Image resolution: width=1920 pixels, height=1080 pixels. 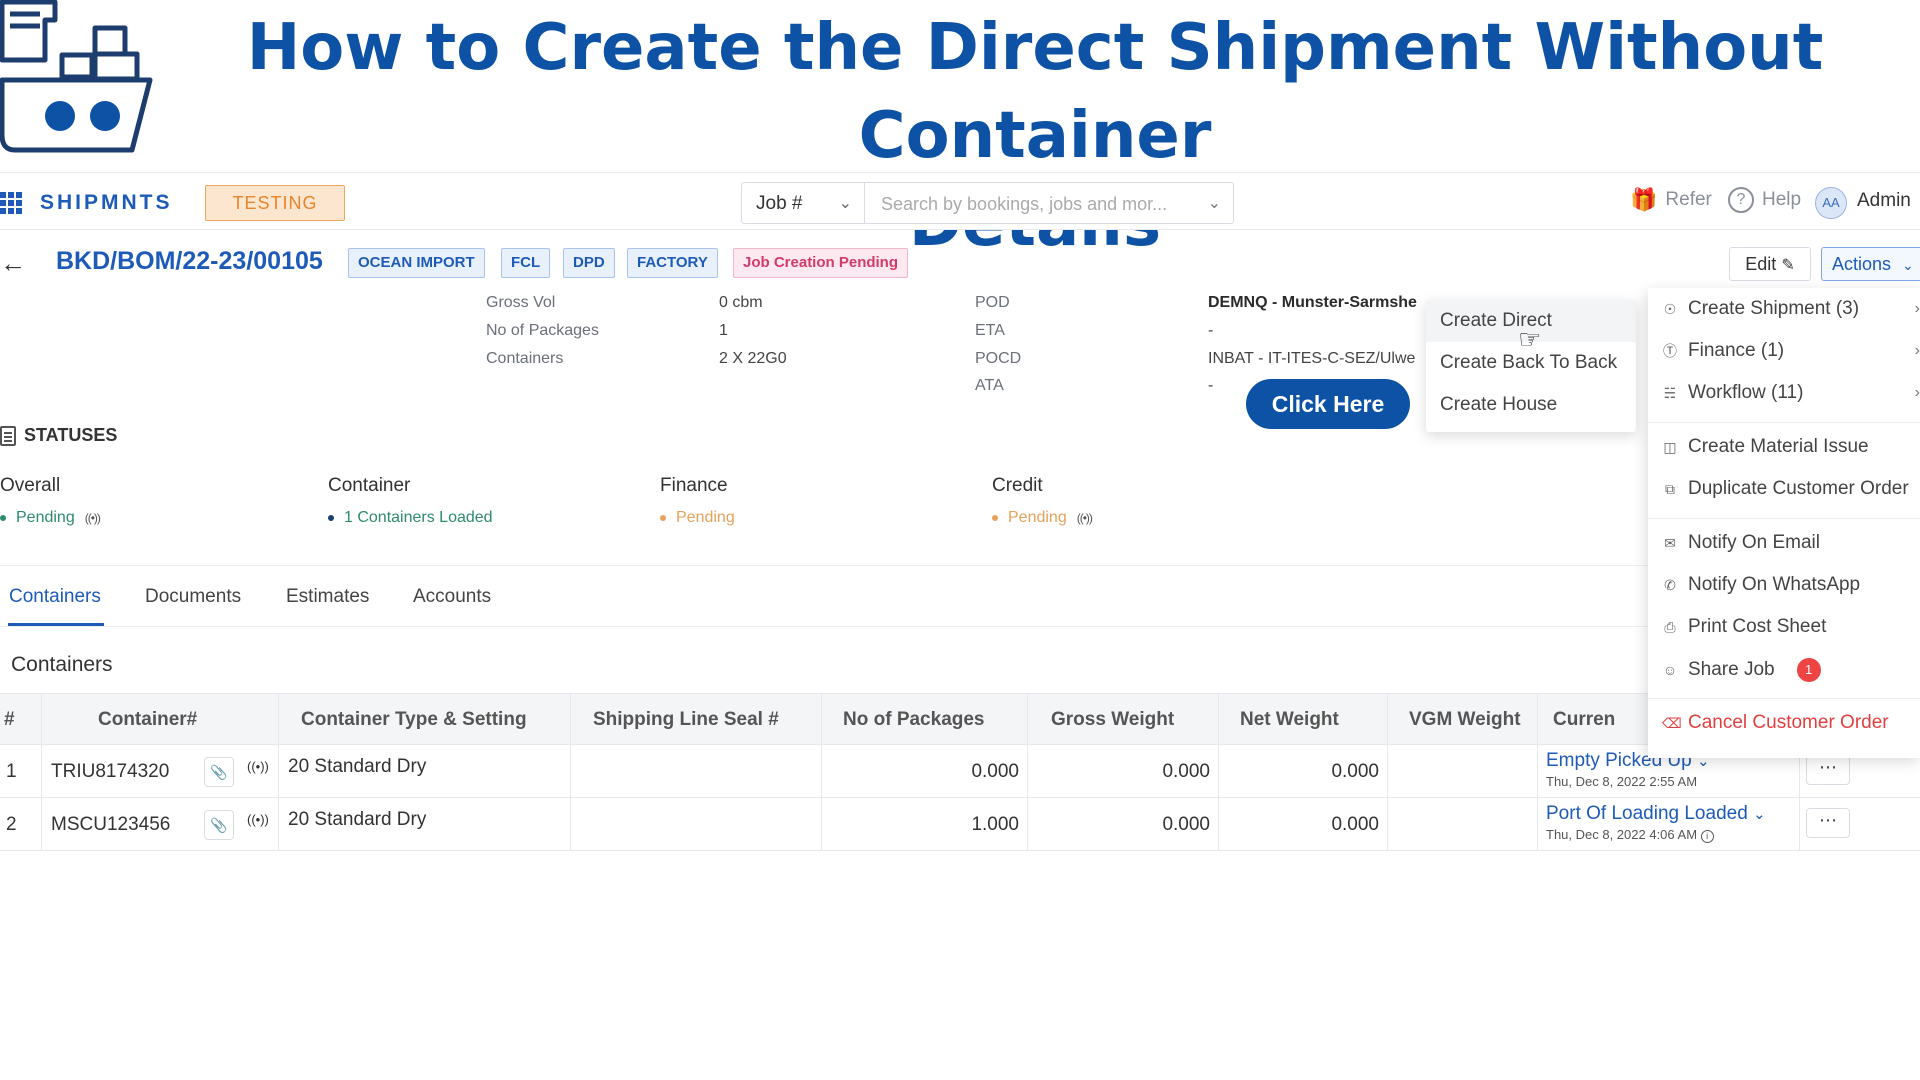 What do you see at coordinates (1733, 393) in the screenshot?
I see `menu-item-workflow: ☵ Workflow (11)` at bounding box center [1733, 393].